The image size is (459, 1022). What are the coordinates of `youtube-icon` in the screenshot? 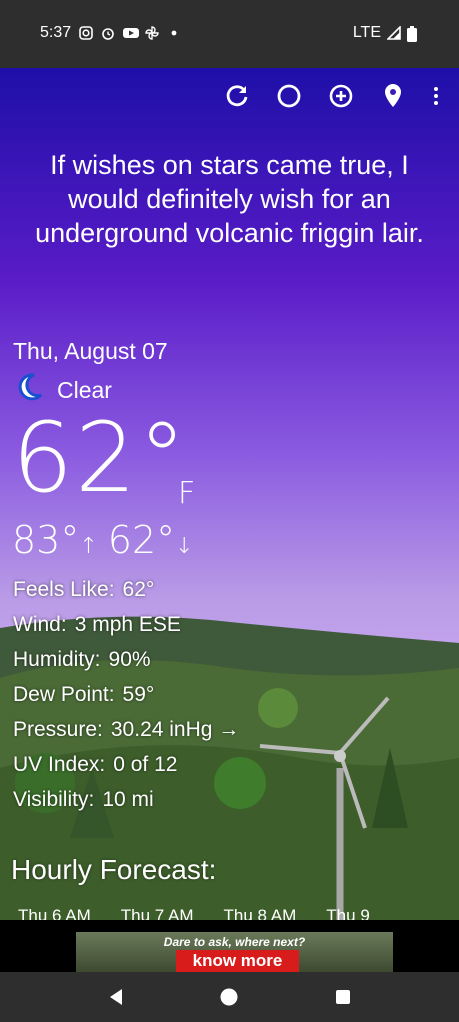 It's located at (131, 33).